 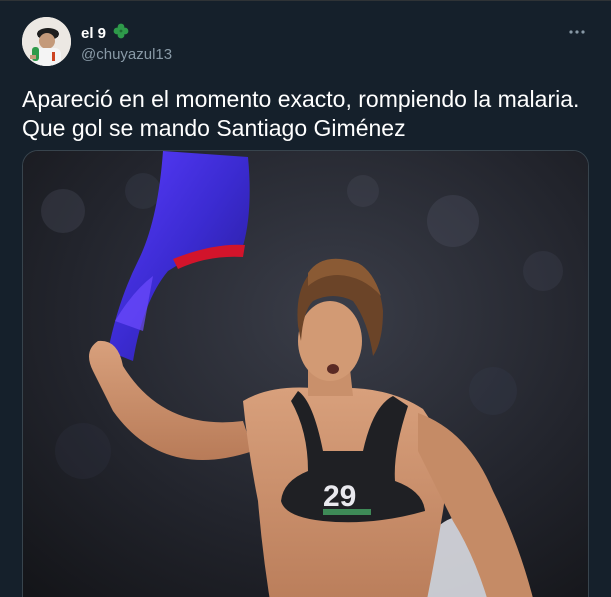 I want to click on tweet-text-line: Que gol se mando Santiago Giménez, so click(x=214, y=128).